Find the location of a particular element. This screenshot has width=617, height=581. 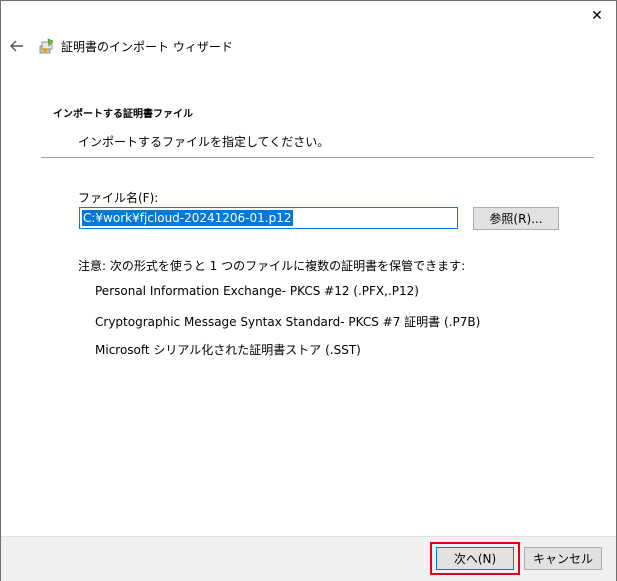

certificate-wizard-icon is located at coordinates (46, 46).